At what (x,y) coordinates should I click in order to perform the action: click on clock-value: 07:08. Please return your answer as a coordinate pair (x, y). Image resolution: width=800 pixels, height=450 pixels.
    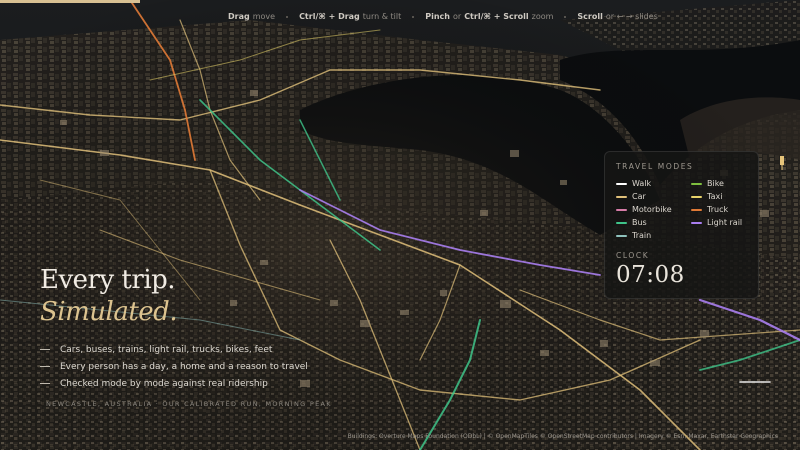
    Looking at the image, I should click on (650, 275).